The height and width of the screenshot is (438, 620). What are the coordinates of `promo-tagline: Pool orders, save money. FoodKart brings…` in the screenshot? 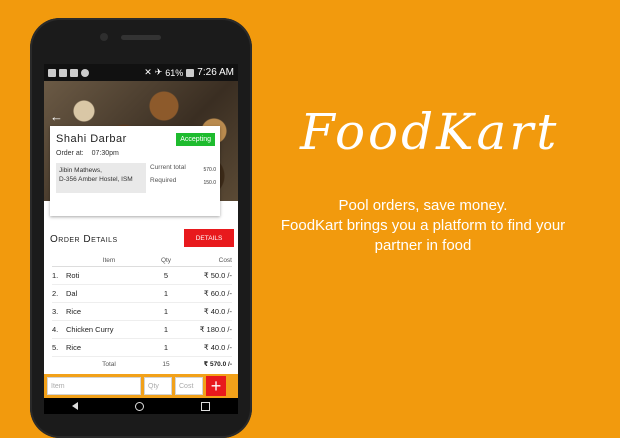 It's located at (423, 226).